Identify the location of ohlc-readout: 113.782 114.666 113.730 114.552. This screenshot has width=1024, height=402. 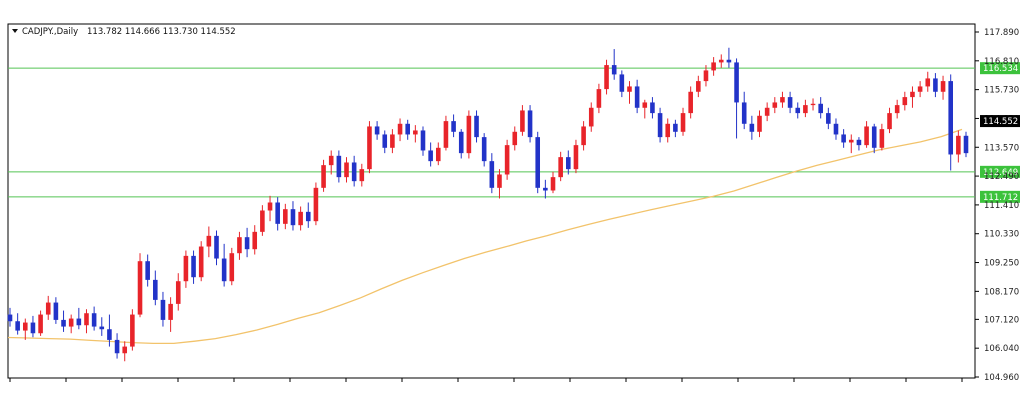
(161, 32).